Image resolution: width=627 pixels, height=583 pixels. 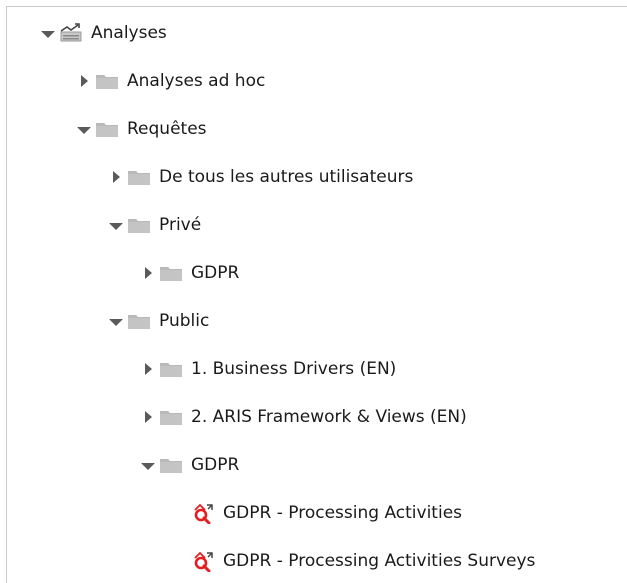 I want to click on tree-node-analyses: Analyses, so click(x=103, y=33).